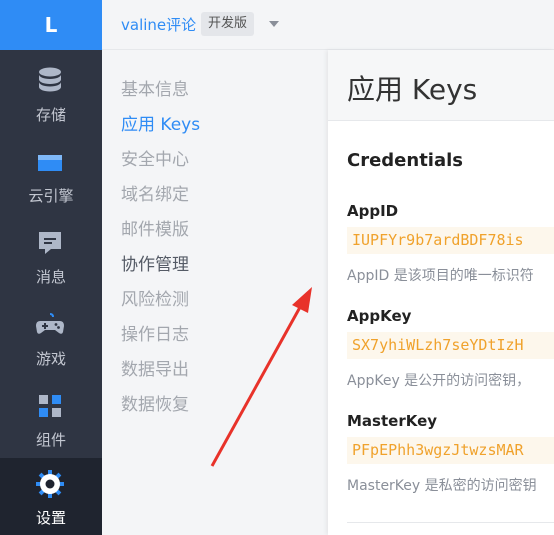  Describe the element at coordinates (51, 337) in the screenshot. I see `sidebar-item-games: 游戏` at that location.